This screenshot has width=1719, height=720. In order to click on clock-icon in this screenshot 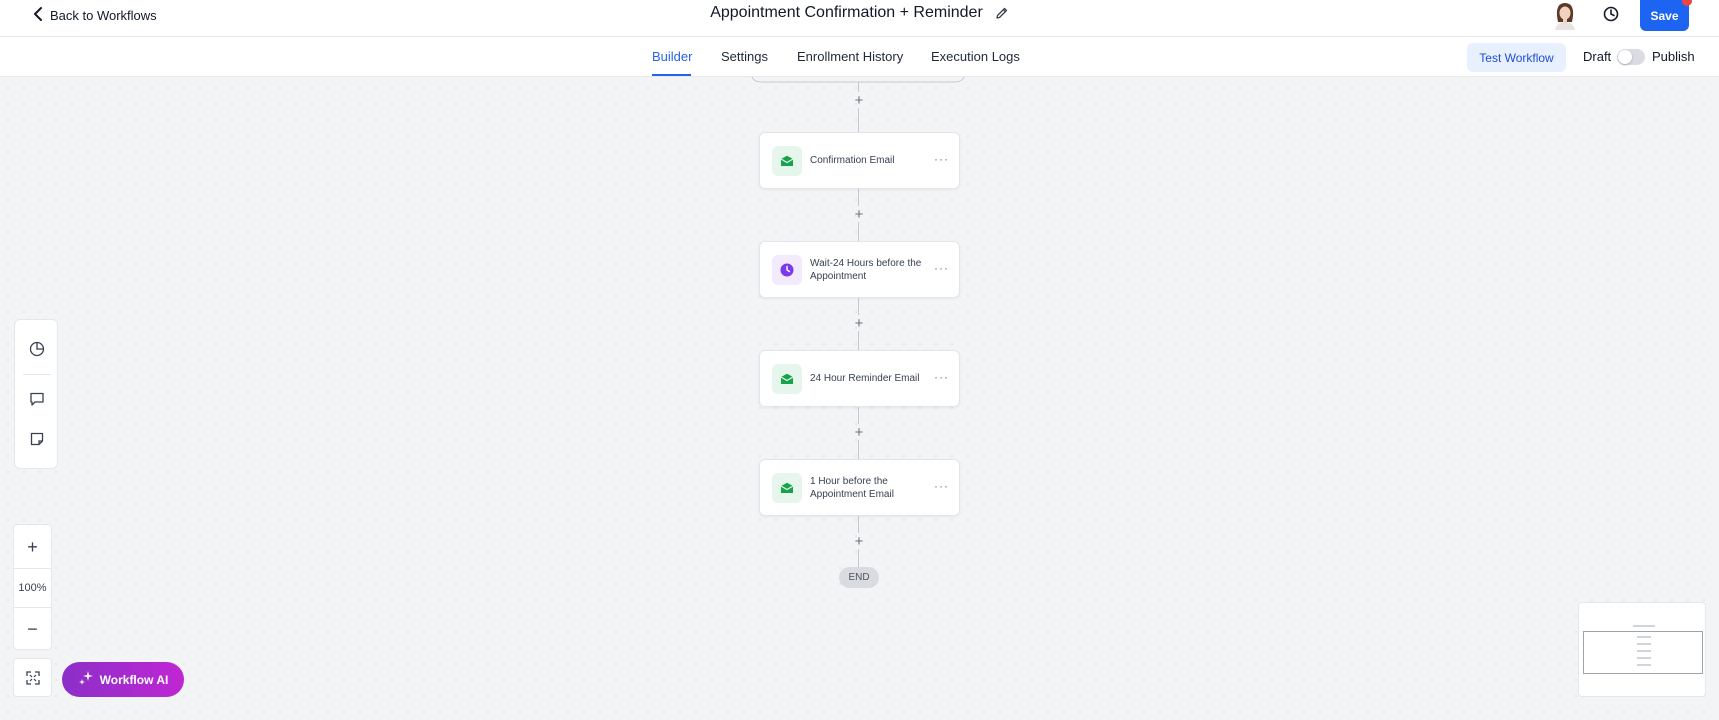, I will do `click(787, 269)`.